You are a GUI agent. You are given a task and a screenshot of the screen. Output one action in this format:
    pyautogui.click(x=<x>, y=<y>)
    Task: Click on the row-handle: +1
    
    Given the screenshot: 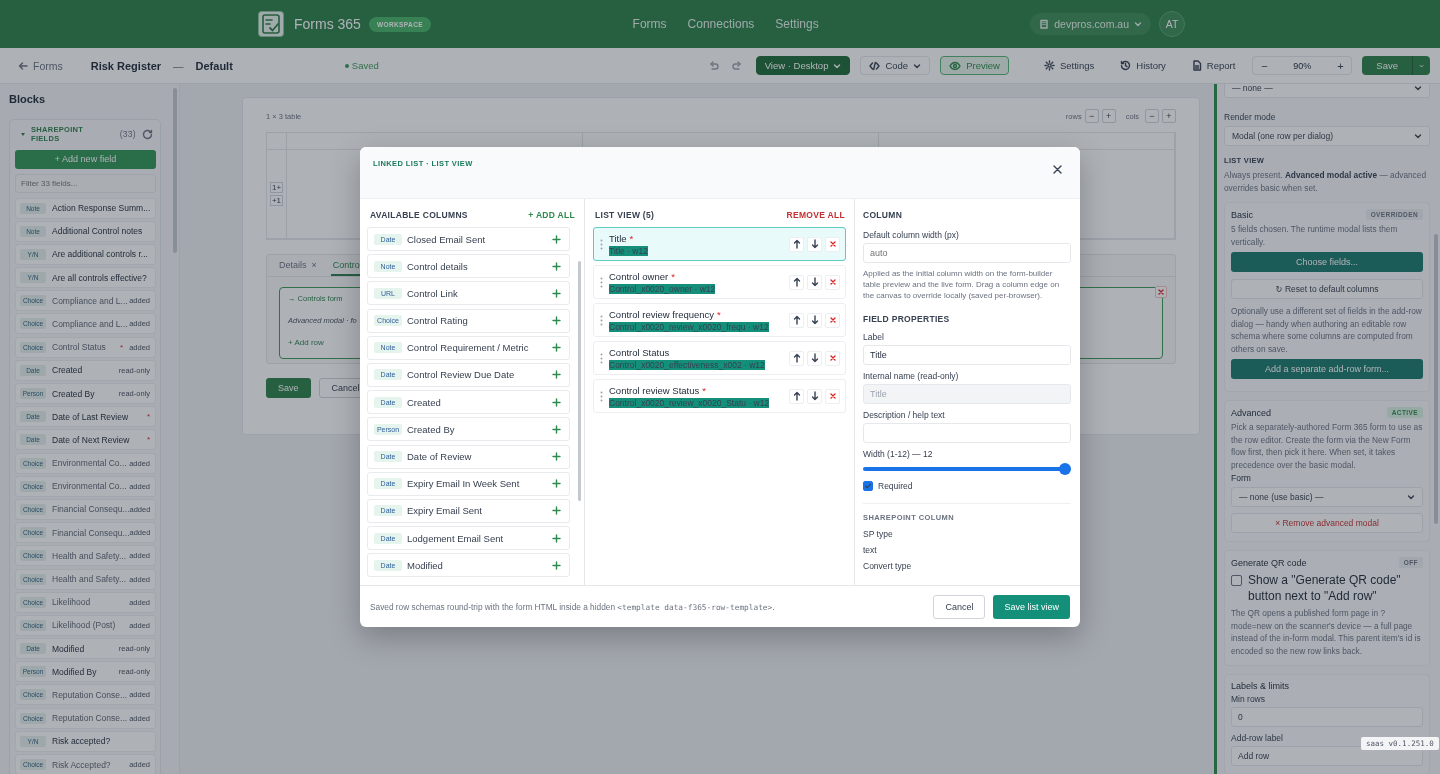 What is the action you would take?
    pyautogui.click(x=276, y=200)
    